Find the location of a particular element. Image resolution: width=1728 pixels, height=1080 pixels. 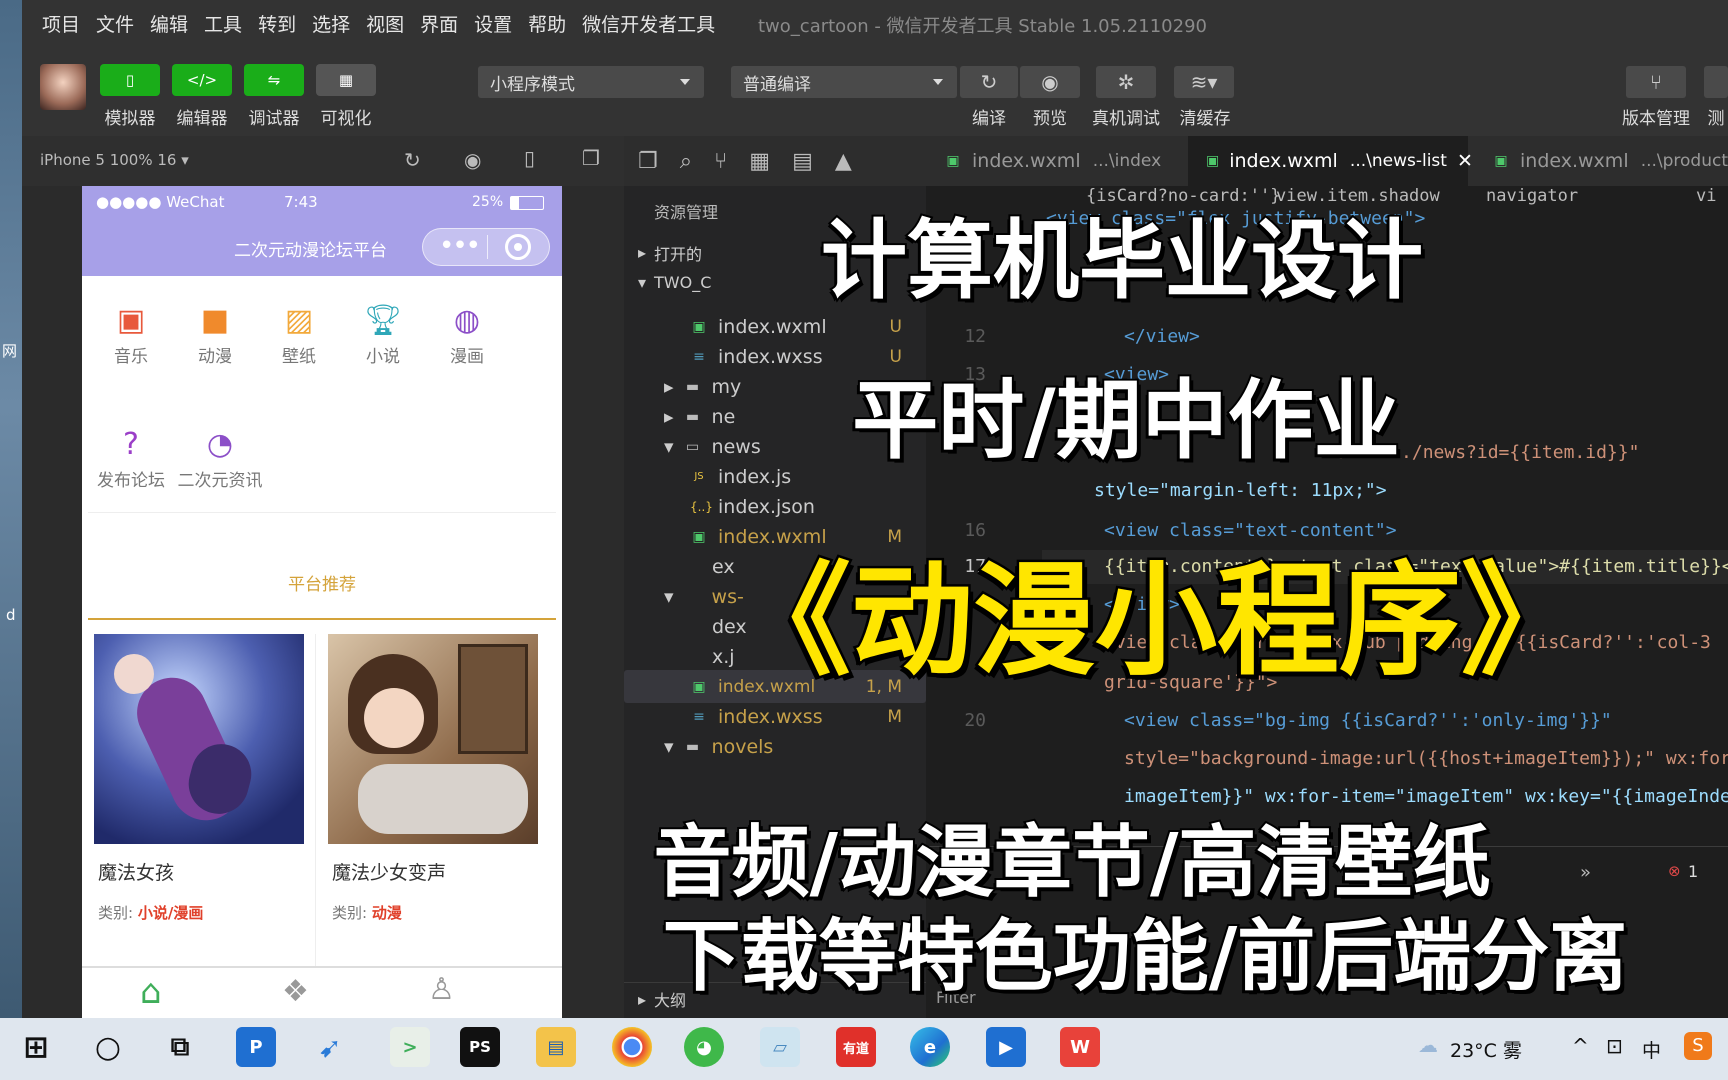

menu-select: 选择 is located at coordinates (331, 23).